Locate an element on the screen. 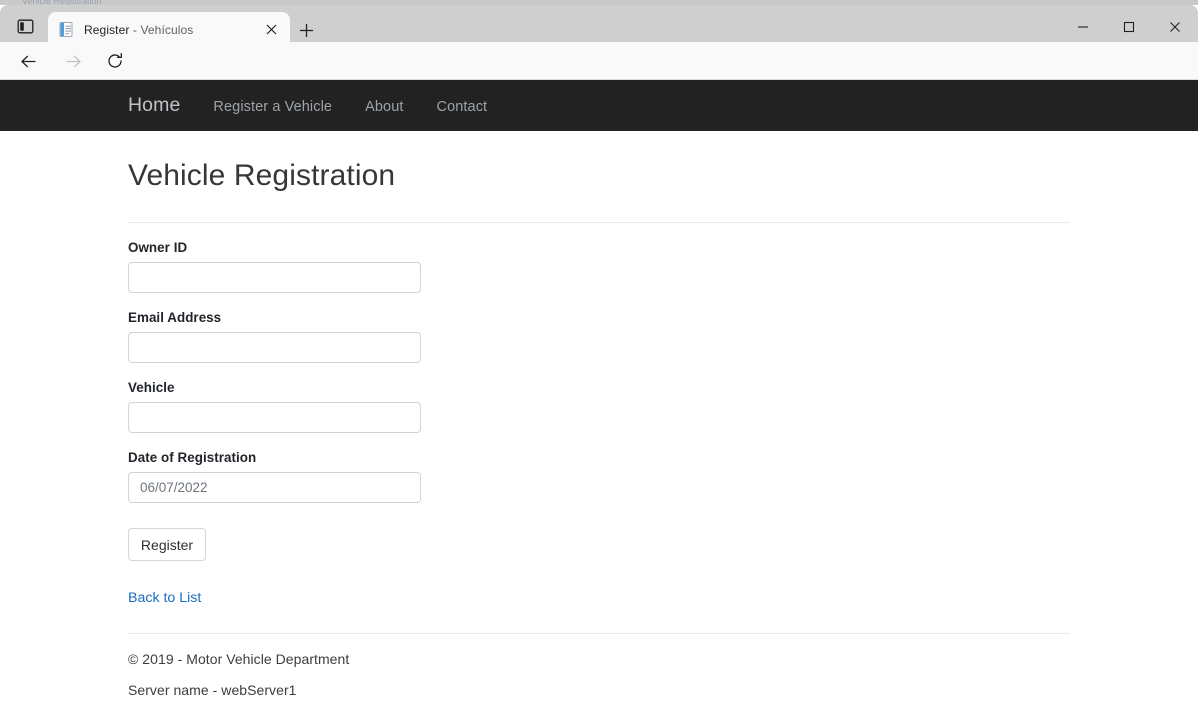  footer-divider is located at coordinates (599, 633).